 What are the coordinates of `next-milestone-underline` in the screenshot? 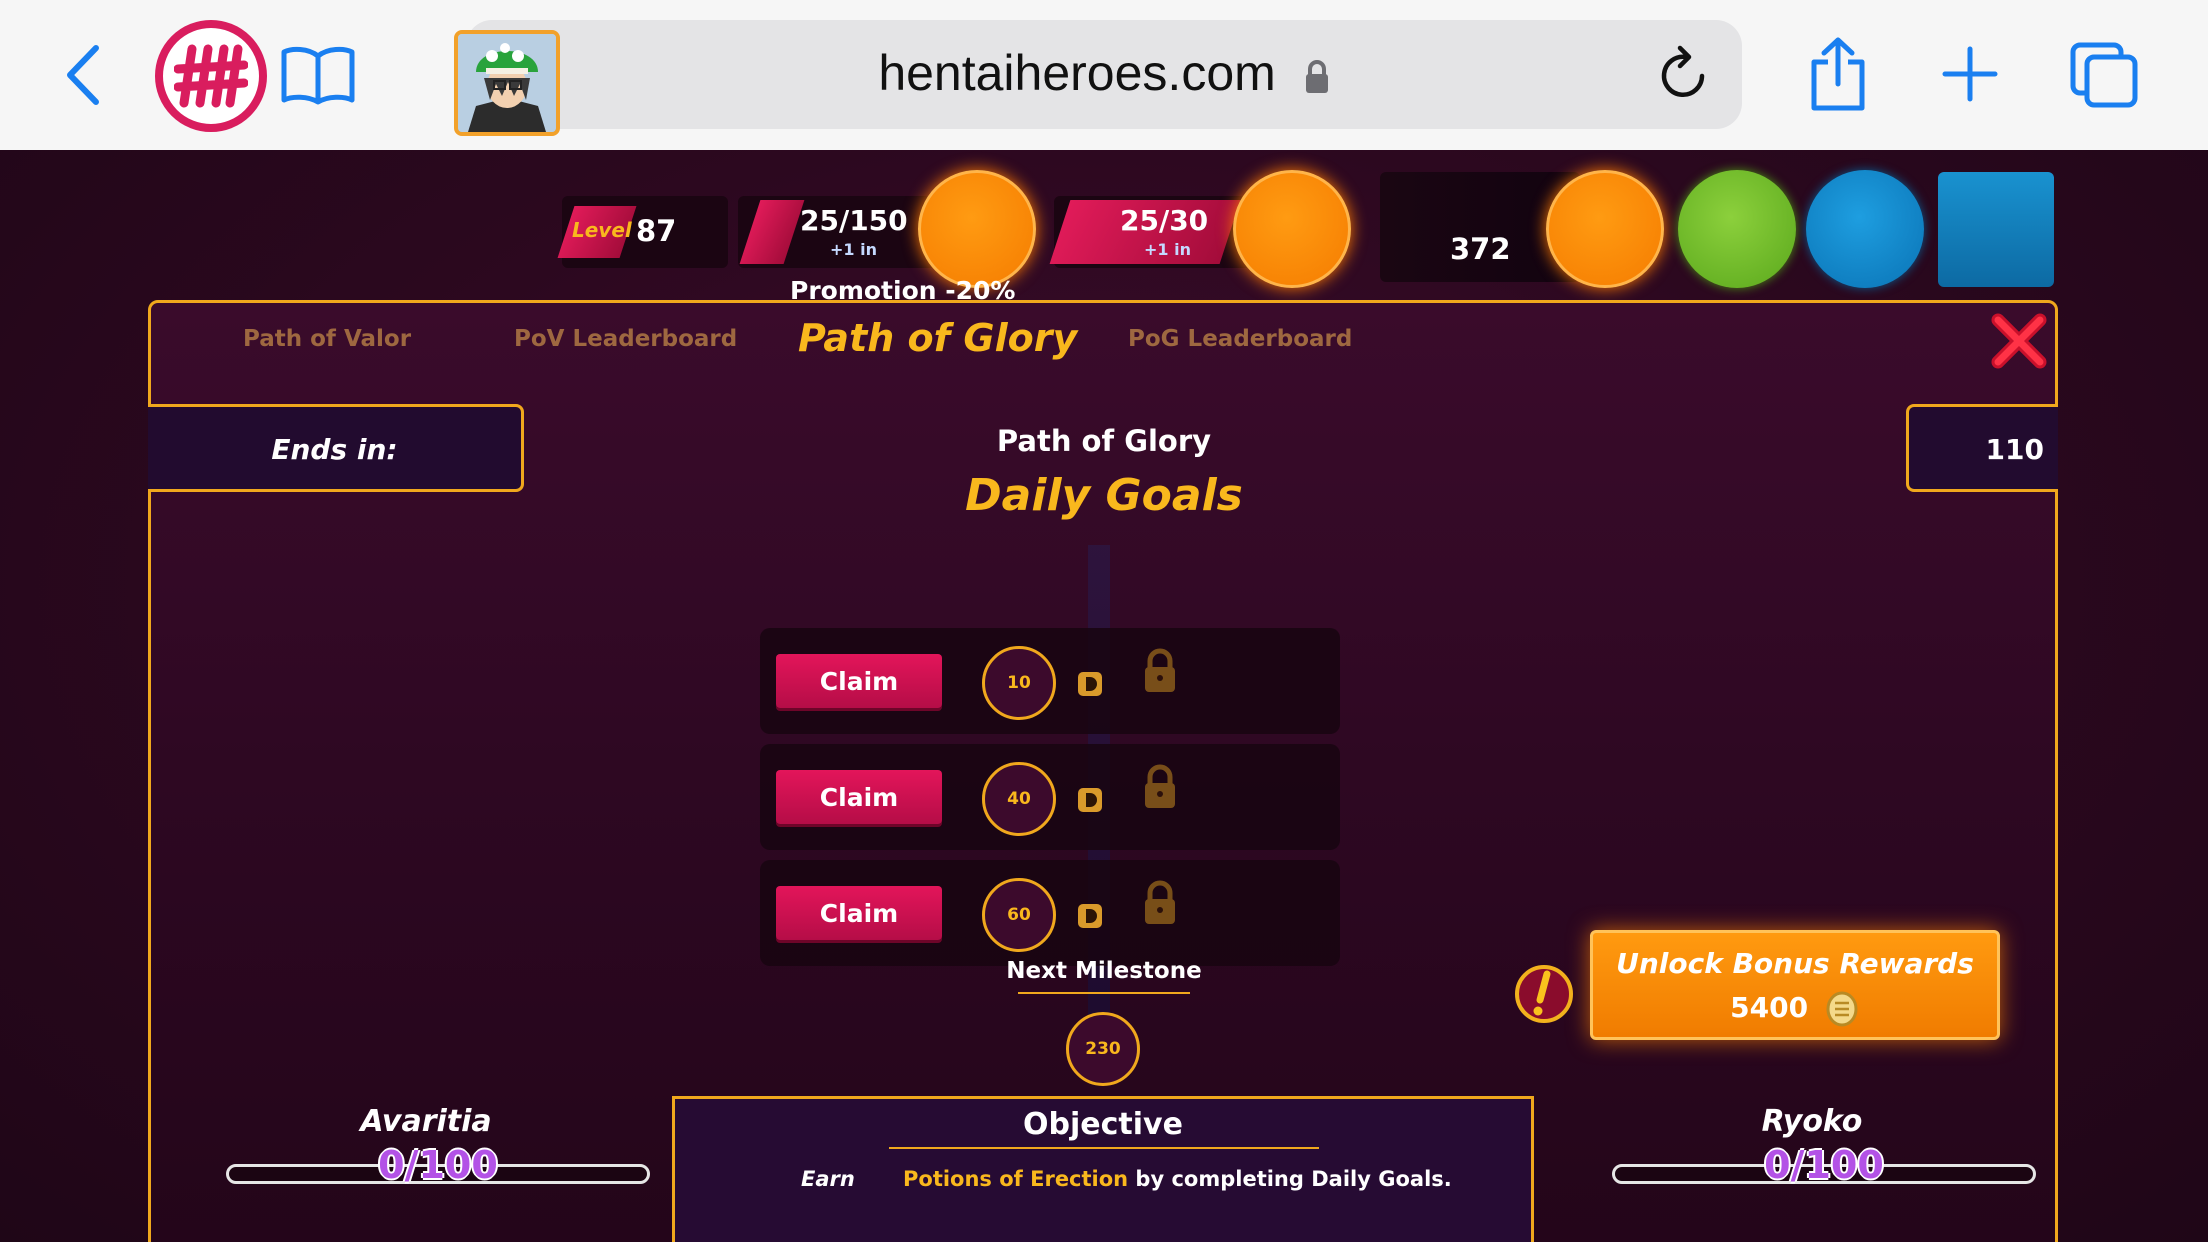 It's located at (1104, 993).